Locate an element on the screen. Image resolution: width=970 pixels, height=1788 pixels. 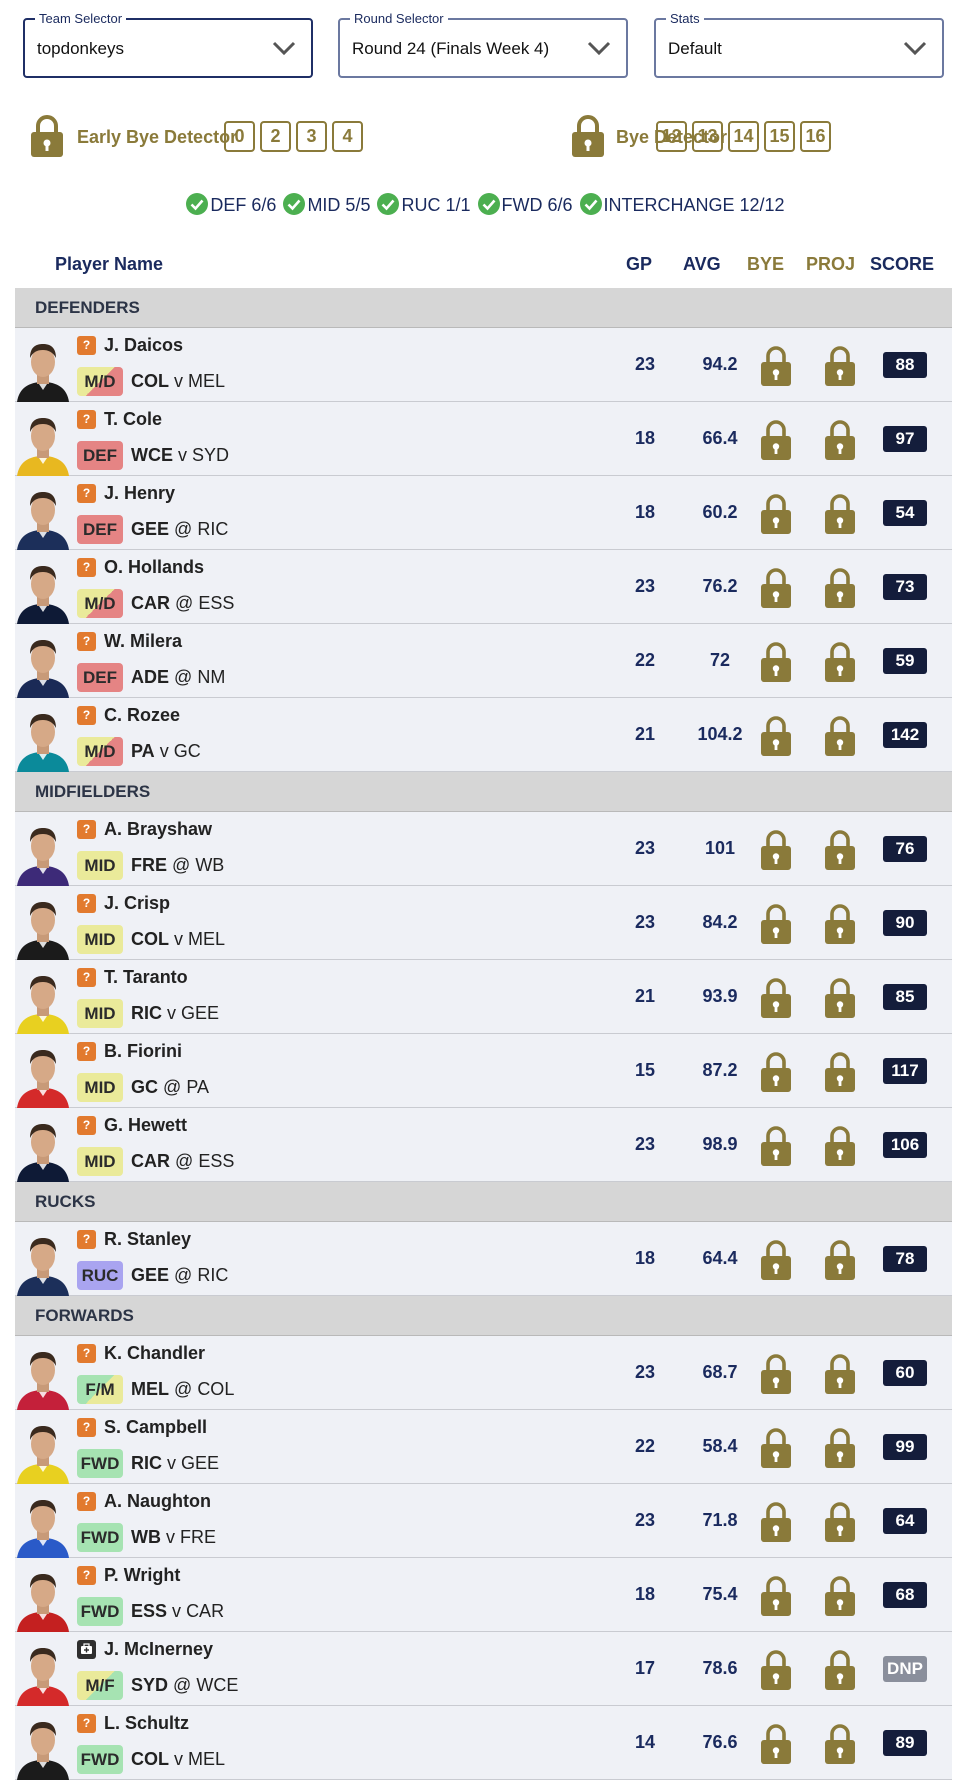
player-row: ? J. Henry DEF GEE @ RIC 18 60.2 54 is located at coordinates (483, 513).